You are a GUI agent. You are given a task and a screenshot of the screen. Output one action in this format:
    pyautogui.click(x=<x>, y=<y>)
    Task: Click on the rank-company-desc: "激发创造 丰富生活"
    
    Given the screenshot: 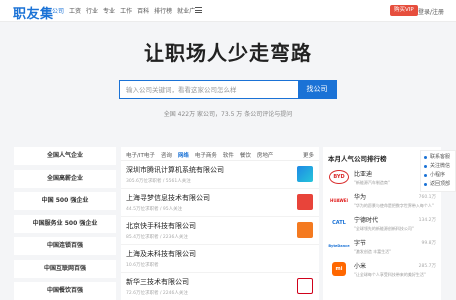 What is the action you would take?
    pyautogui.click(x=372, y=251)
    